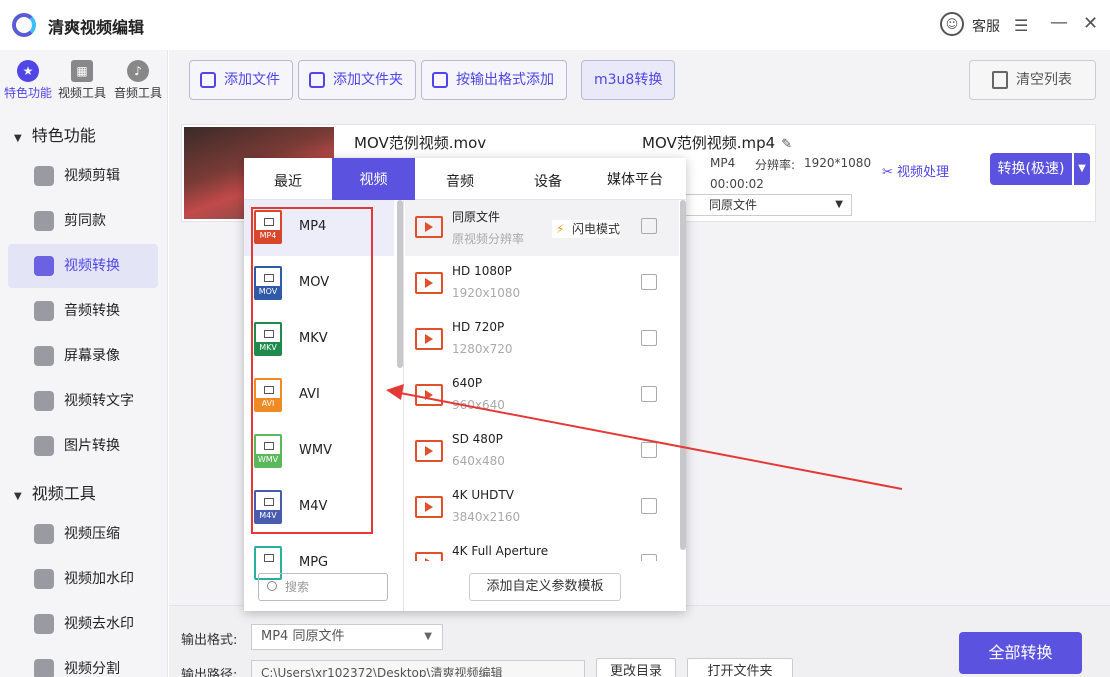 This screenshot has height=677, width=1110. What do you see at coordinates (628, 80) in the screenshot?
I see `m3u8-convert-button: m3u8转换` at bounding box center [628, 80].